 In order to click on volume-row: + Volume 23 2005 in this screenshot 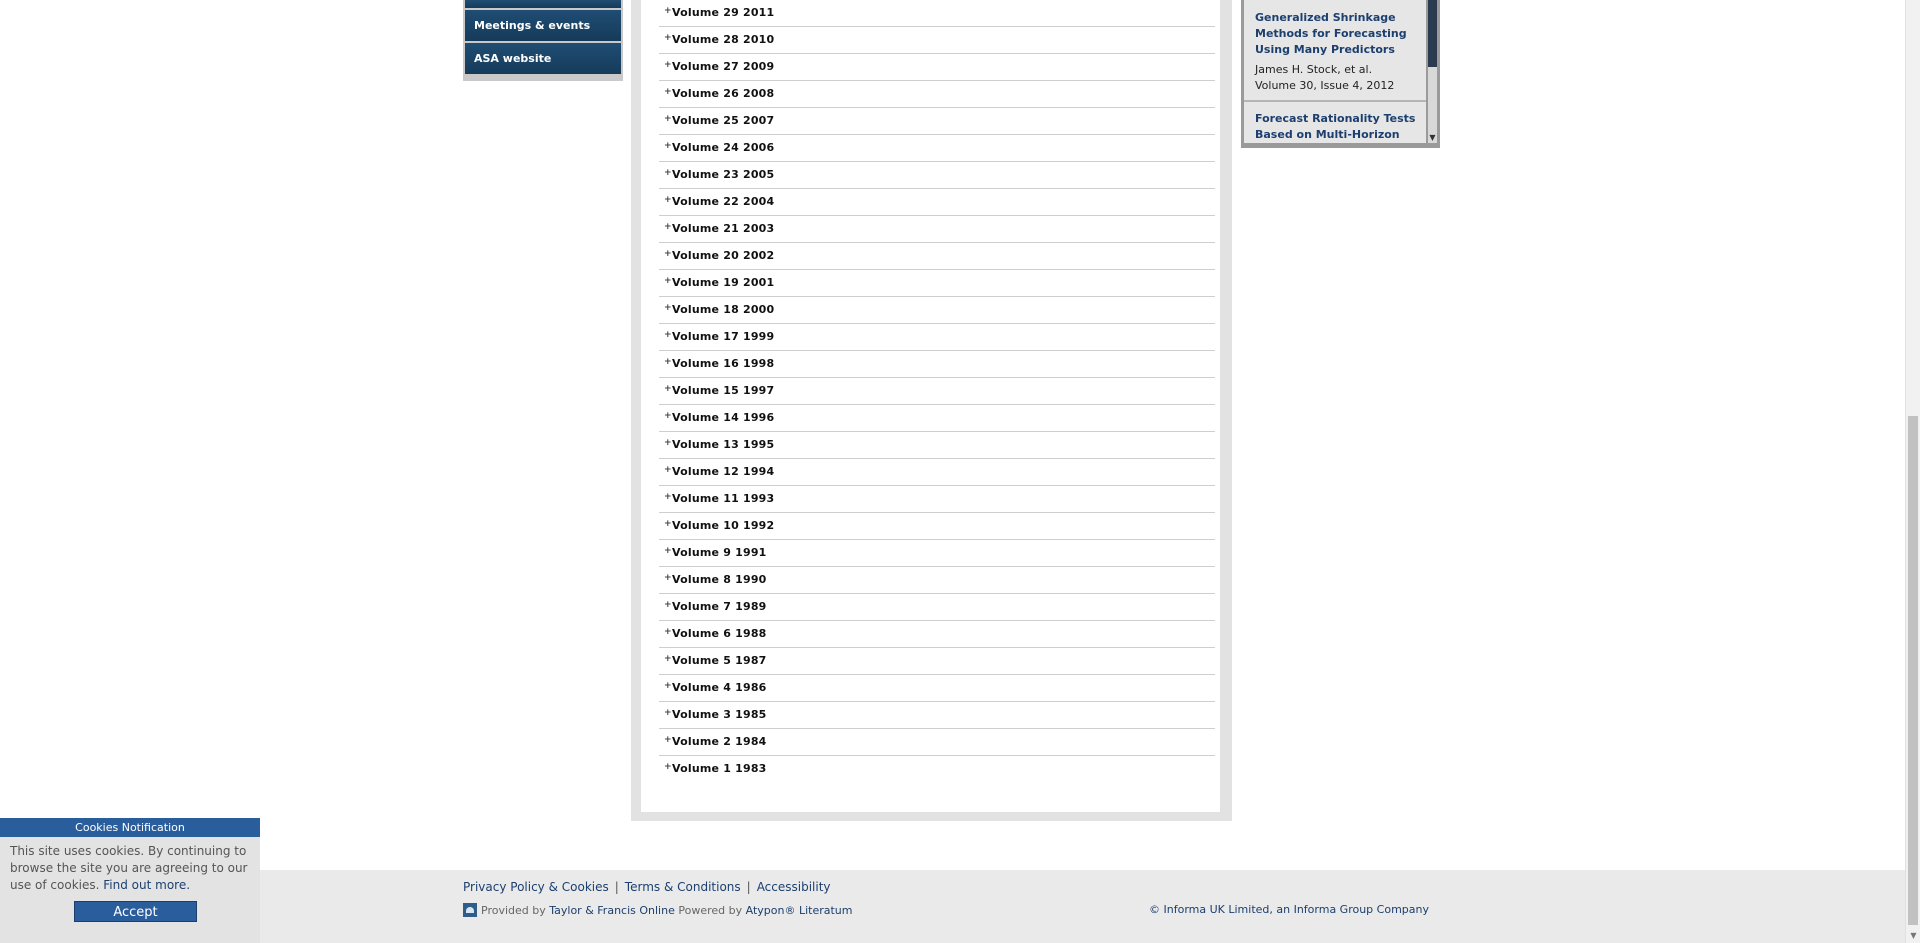, I will do `click(937, 175)`.